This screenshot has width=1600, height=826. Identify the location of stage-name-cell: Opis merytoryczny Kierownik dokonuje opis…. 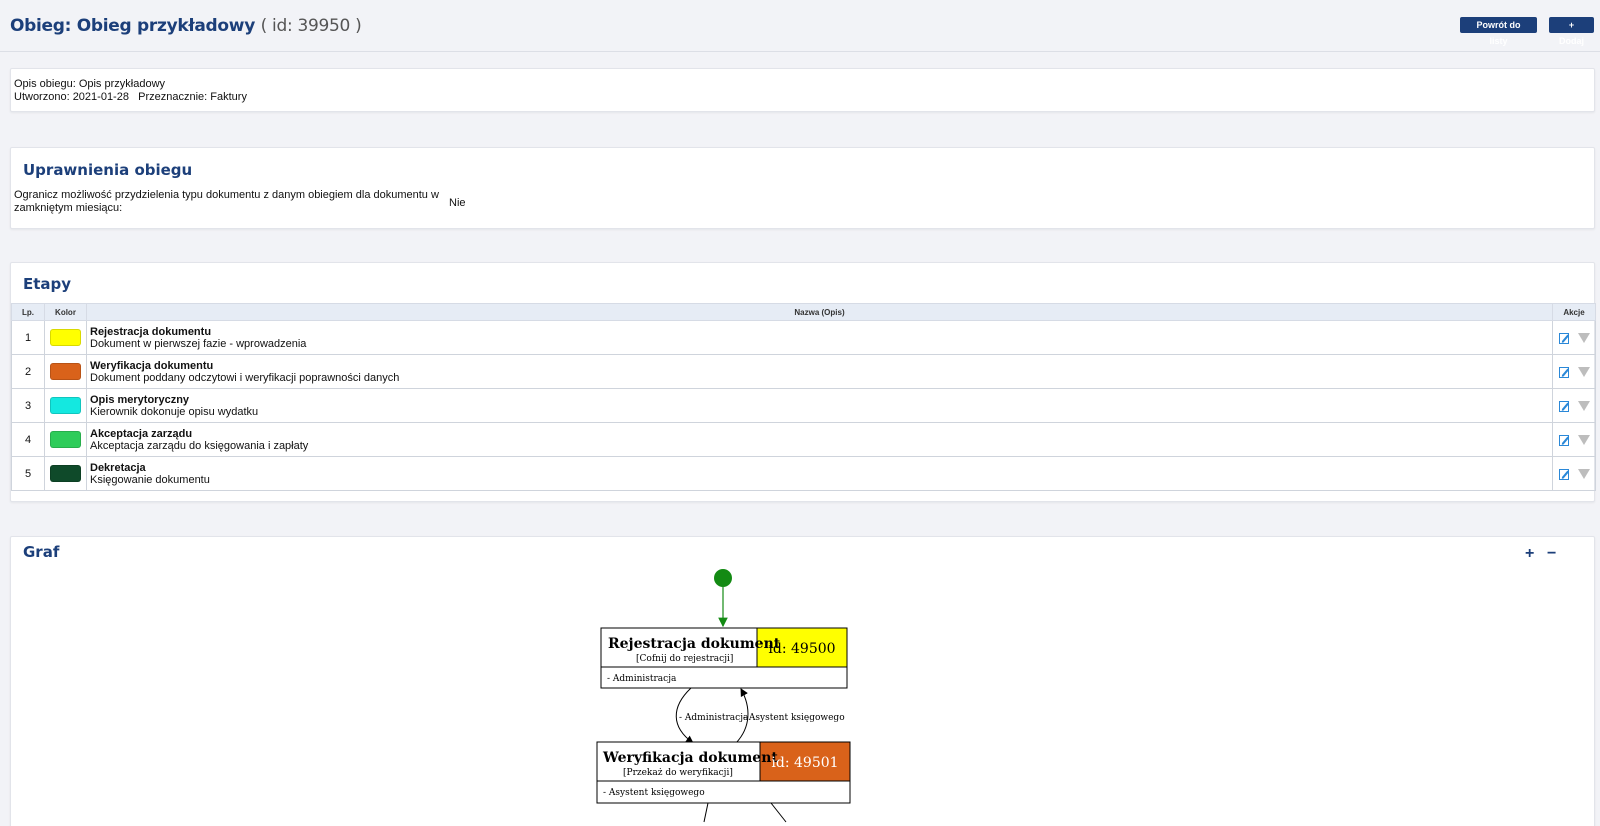
(819, 405).